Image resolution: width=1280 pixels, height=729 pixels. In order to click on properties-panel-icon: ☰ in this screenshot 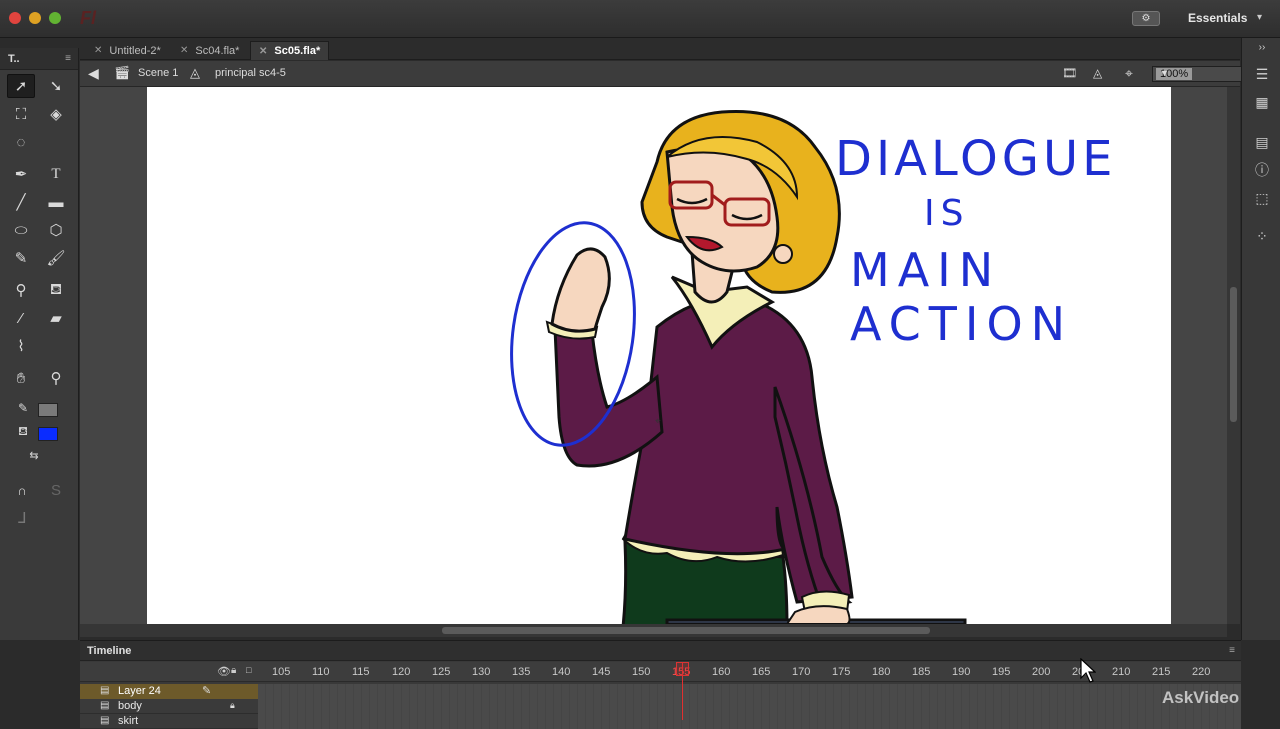, I will do `click(1262, 74)`.